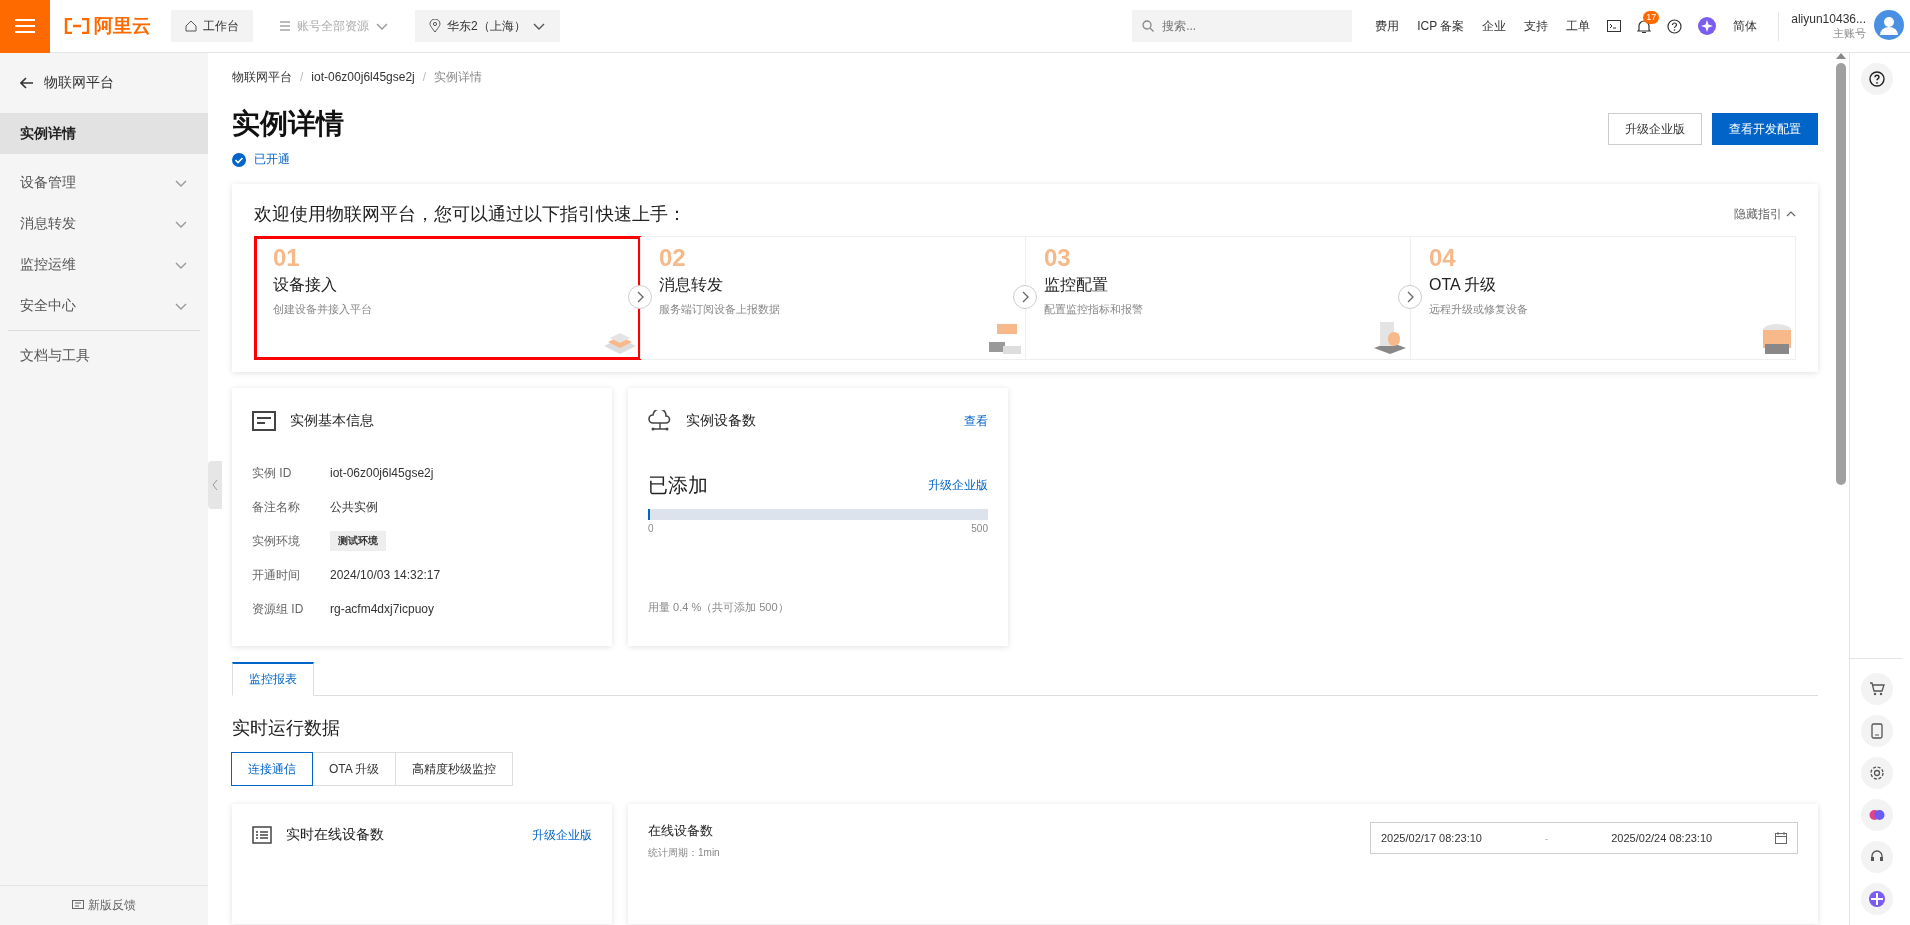 This screenshot has width=1910, height=925. What do you see at coordinates (720, 309) in the screenshot?
I see `step-description: 服务端订阅设备上报数据` at bounding box center [720, 309].